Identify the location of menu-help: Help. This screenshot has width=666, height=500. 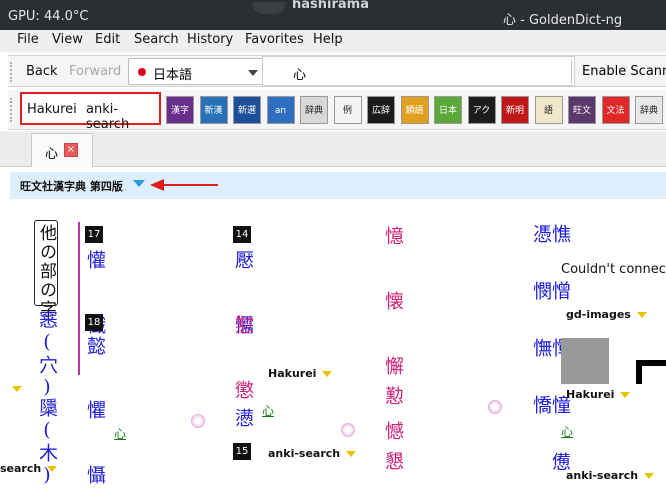
(328, 39).